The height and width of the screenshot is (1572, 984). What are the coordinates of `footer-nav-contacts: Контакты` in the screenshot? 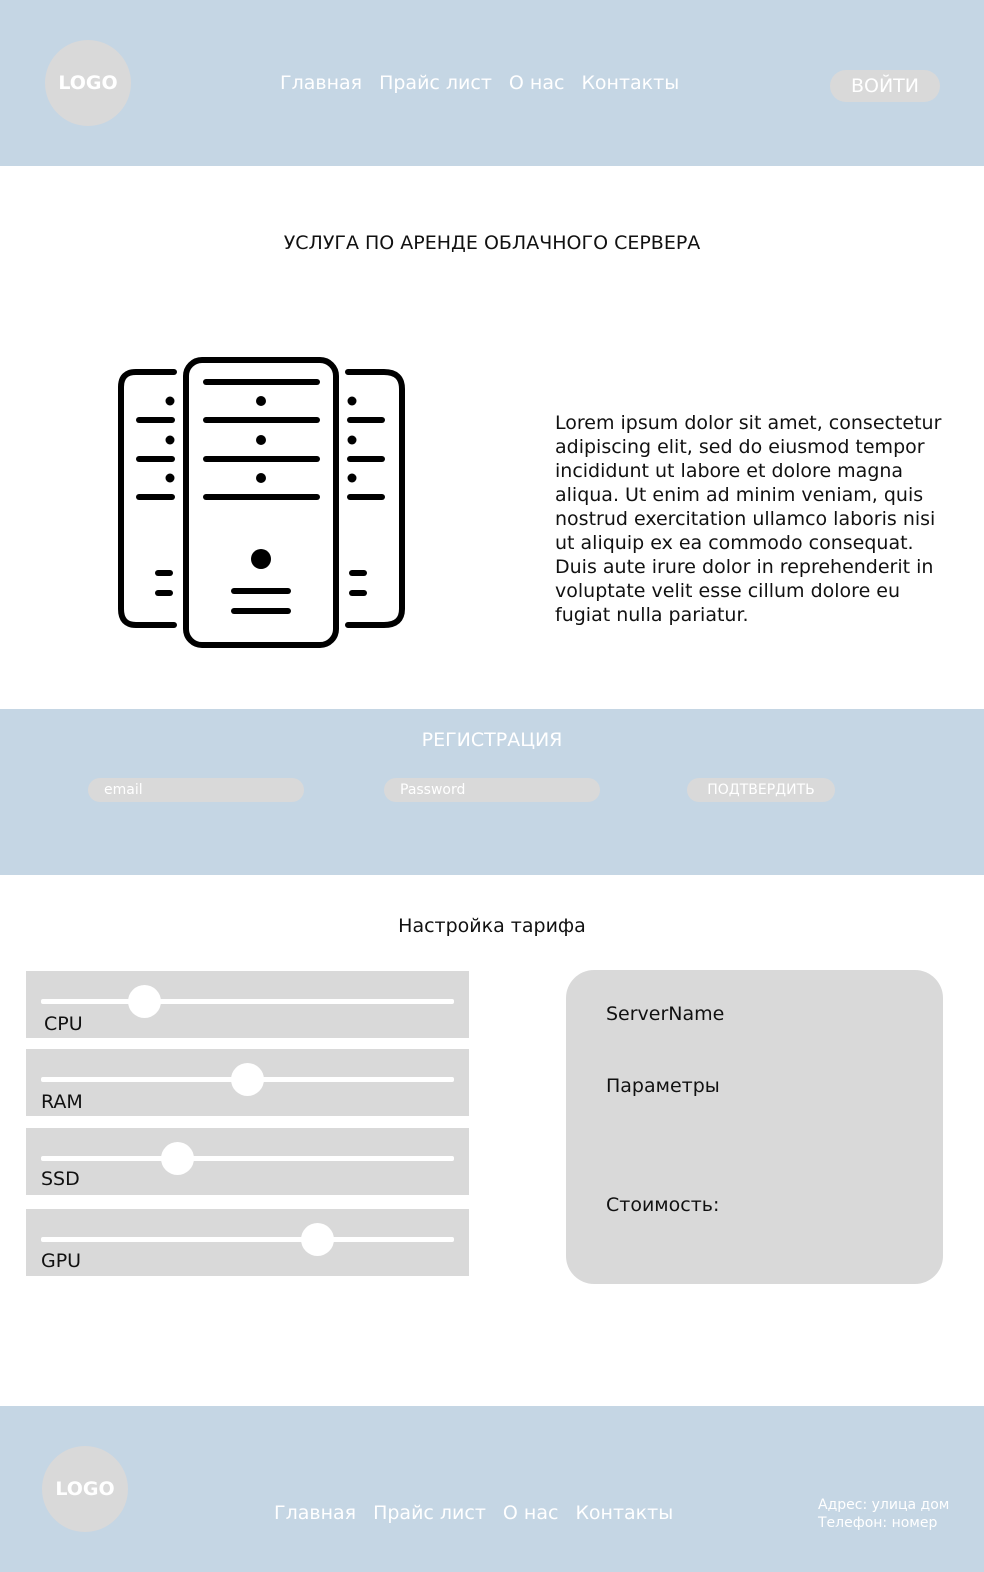 It's located at (624, 1513).